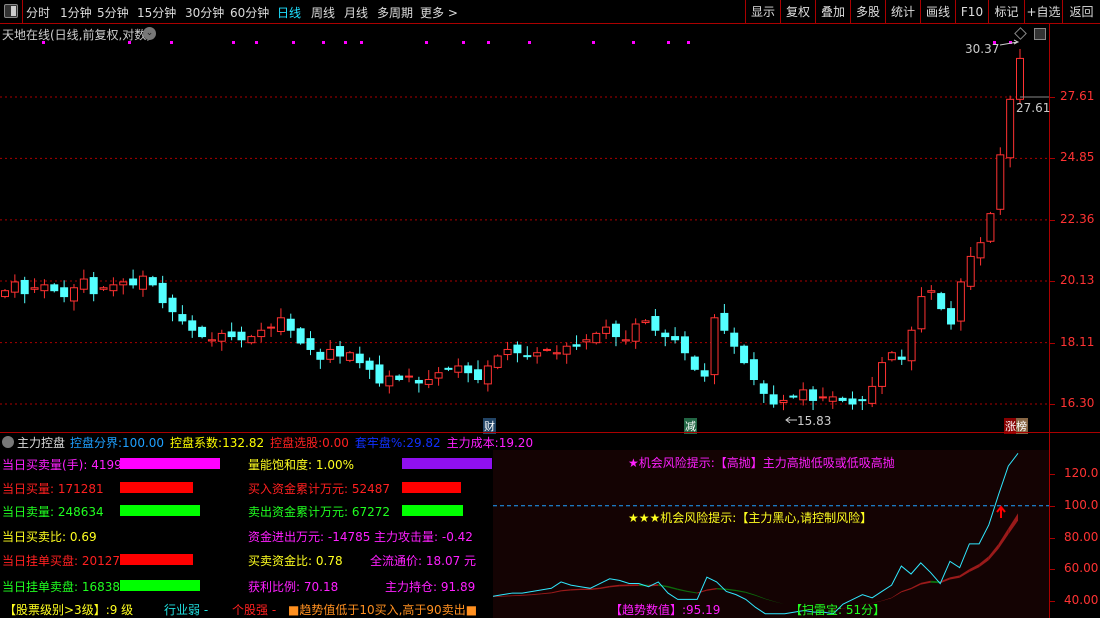 The height and width of the screenshot is (618, 1100). What do you see at coordinates (457, 537) in the screenshot?
I see `row-value: -0.42` at bounding box center [457, 537].